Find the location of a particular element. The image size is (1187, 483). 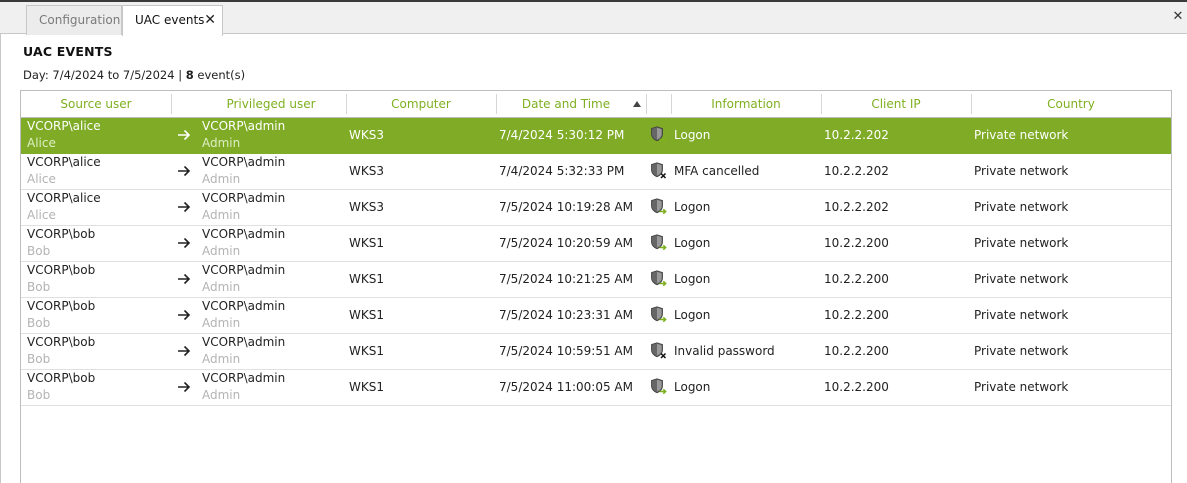

tab-uac-events: UAC events ✕ is located at coordinates (172, 20).